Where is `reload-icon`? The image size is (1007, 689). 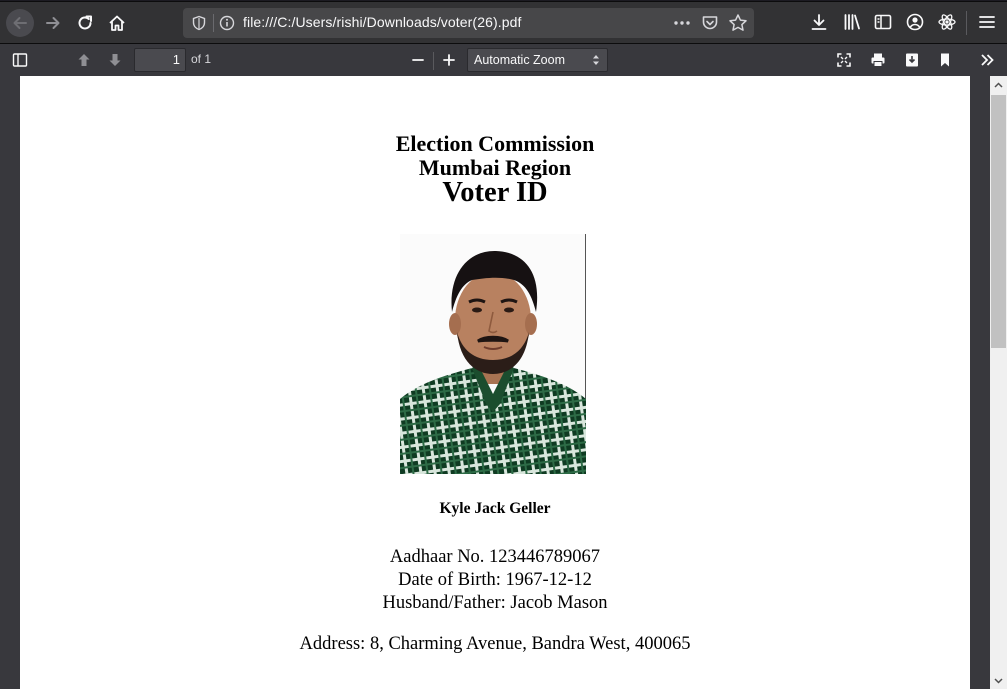
reload-icon is located at coordinates (85, 22).